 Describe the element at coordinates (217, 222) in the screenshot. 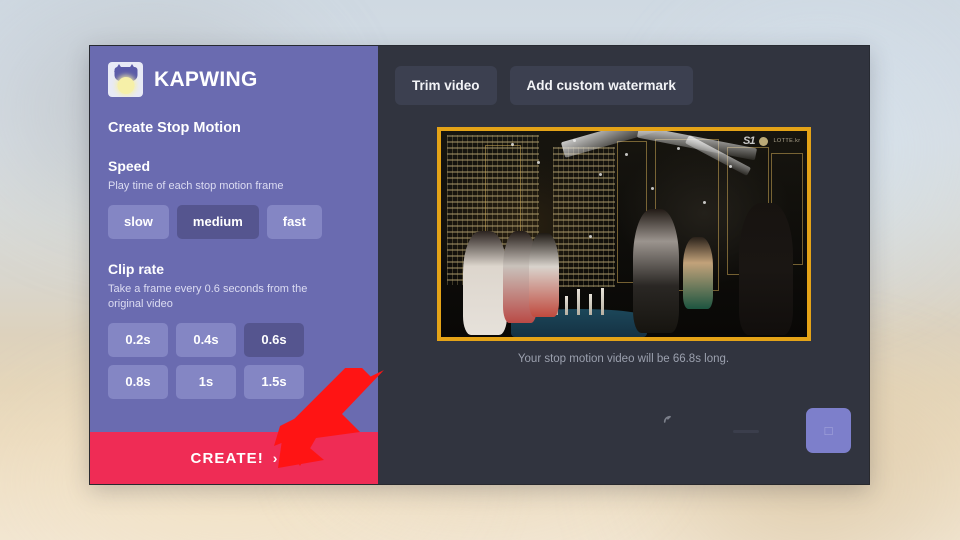

I see `speed-option-medium: medium` at that location.